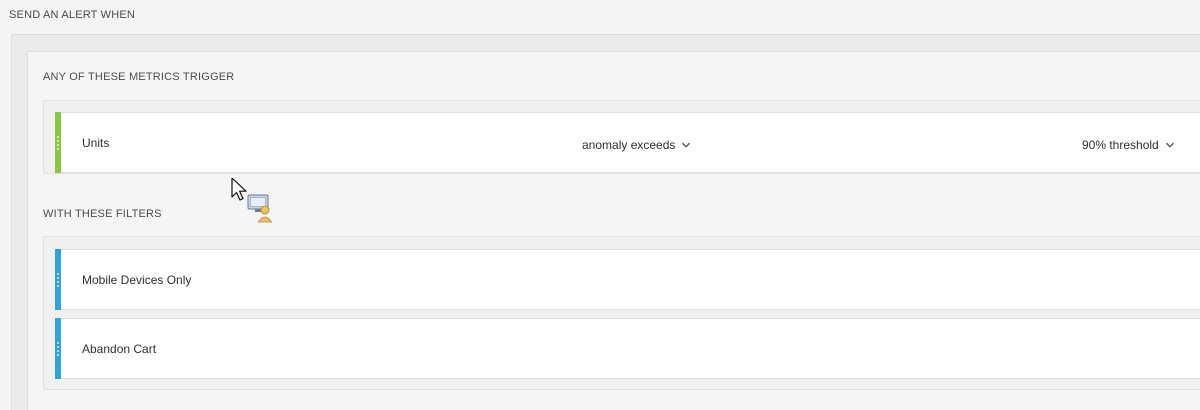  Describe the element at coordinates (72, 15) in the screenshot. I see `send-alert-title: SEND AN ALERT WHEN` at that location.